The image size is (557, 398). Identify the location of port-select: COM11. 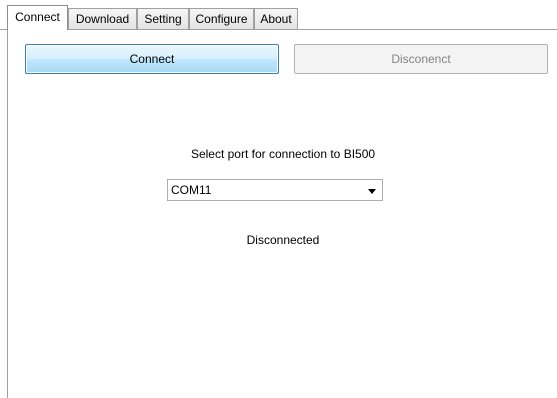
(275, 190).